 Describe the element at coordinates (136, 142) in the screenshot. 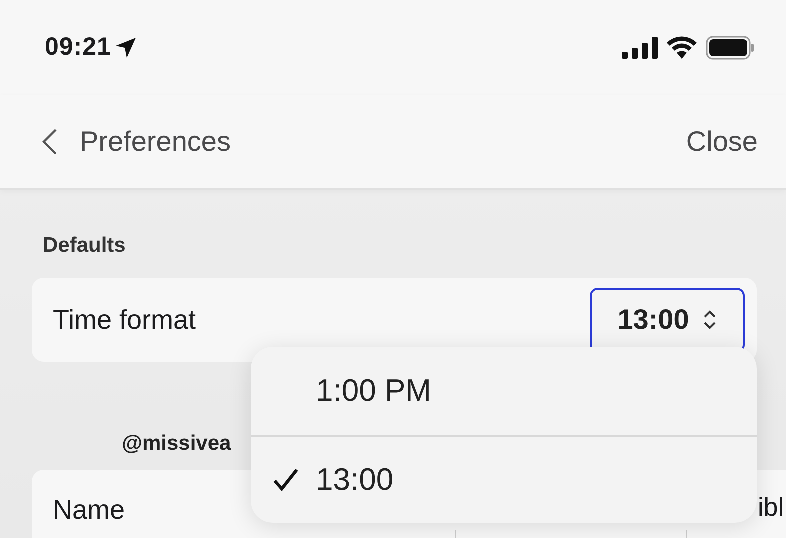

I see `back-button: Preferences` at that location.